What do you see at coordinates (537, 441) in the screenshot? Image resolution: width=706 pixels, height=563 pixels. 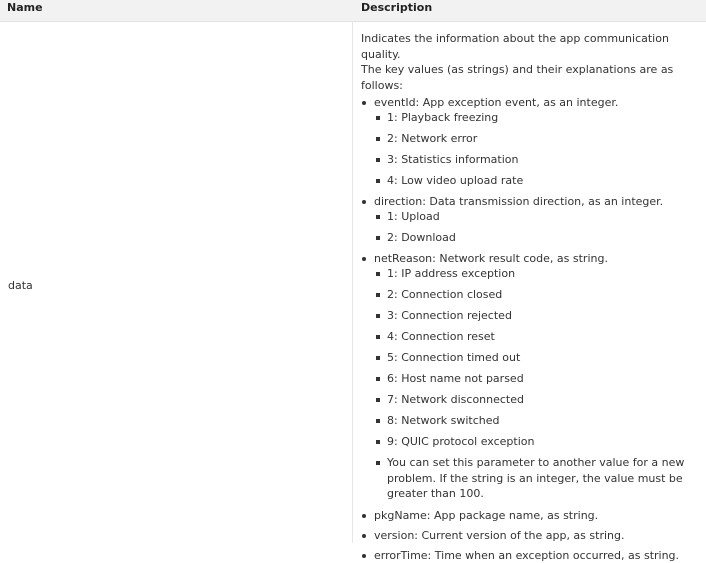 I see `code-item: 9: QUIC protocol exception` at bounding box center [537, 441].